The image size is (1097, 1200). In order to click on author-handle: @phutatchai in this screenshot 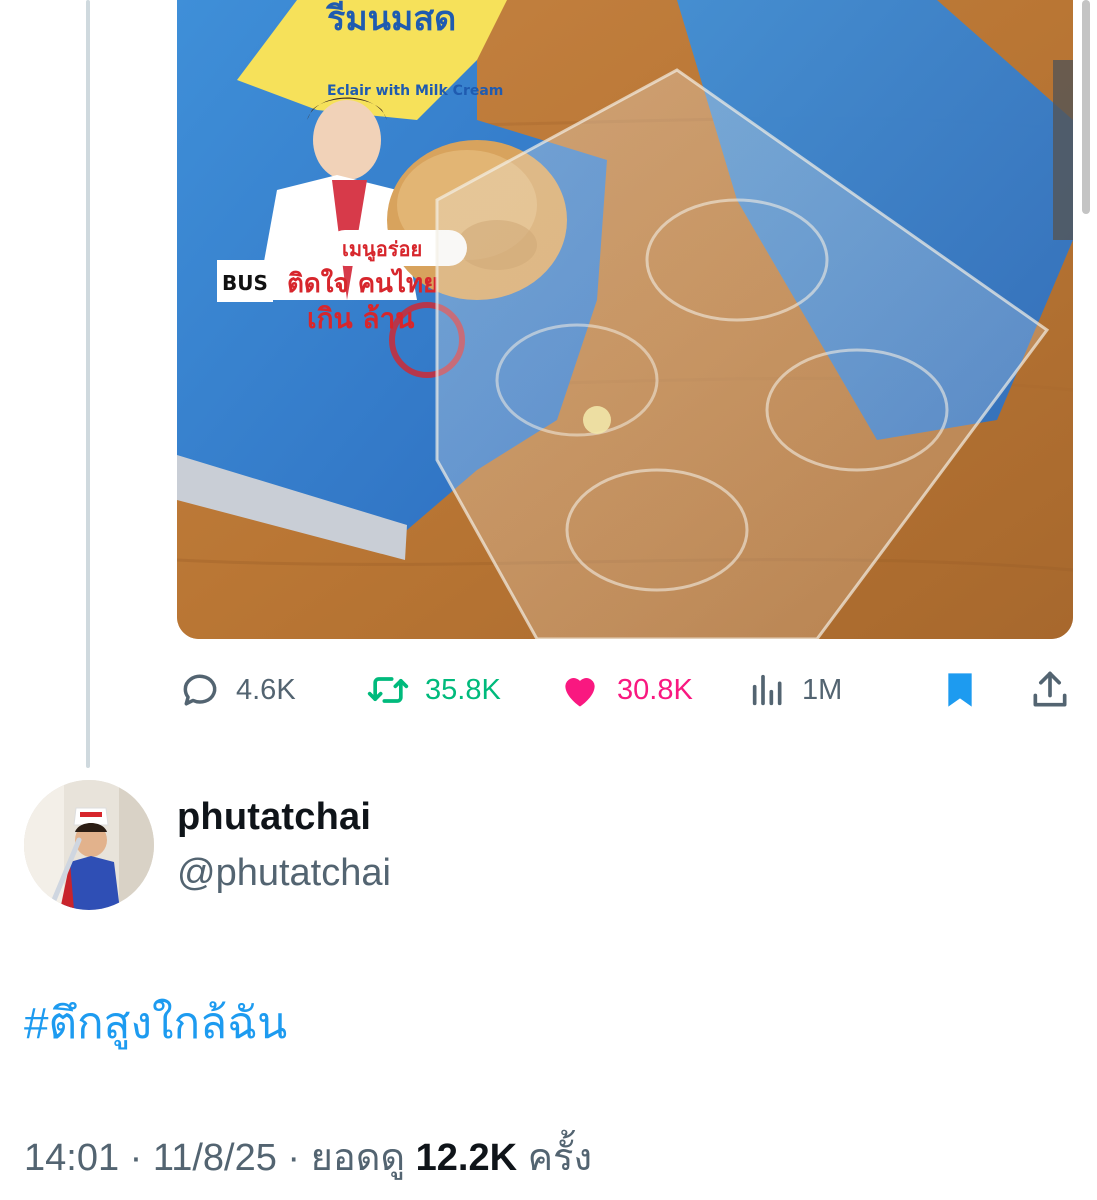, I will do `click(284, 873)`.